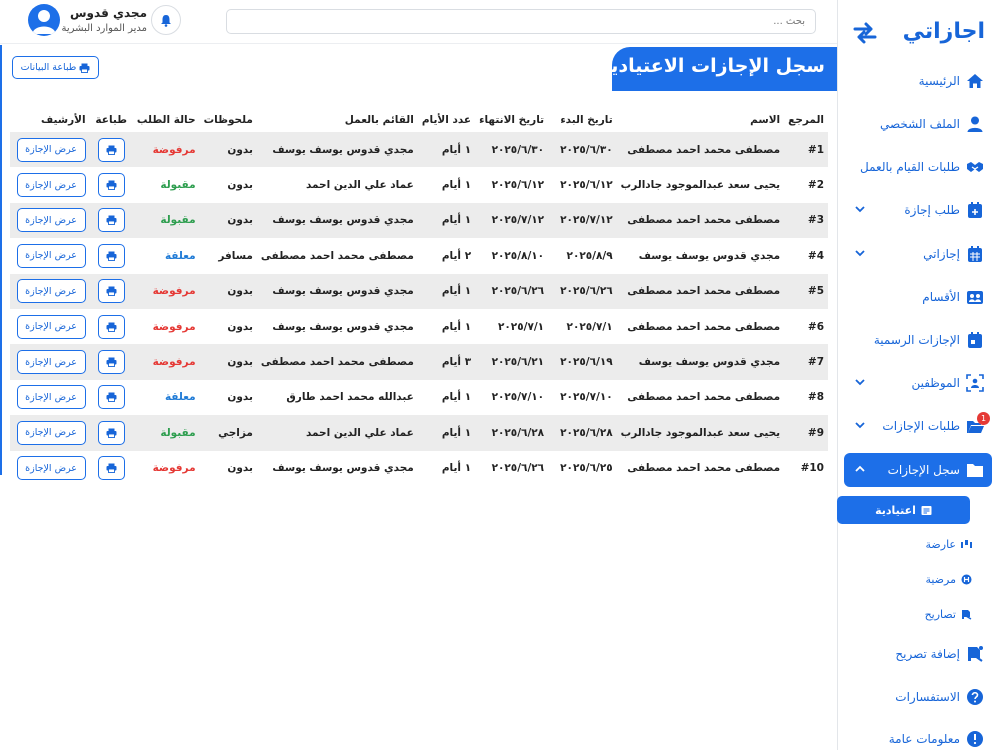 Image resolution: width=1000 pixels, height=750 pixels. Describe the element at coordinates (512, 433) in the screenshot. I see `cell-end-date: ٢٠٢٥/٦/٢٨` at that location.